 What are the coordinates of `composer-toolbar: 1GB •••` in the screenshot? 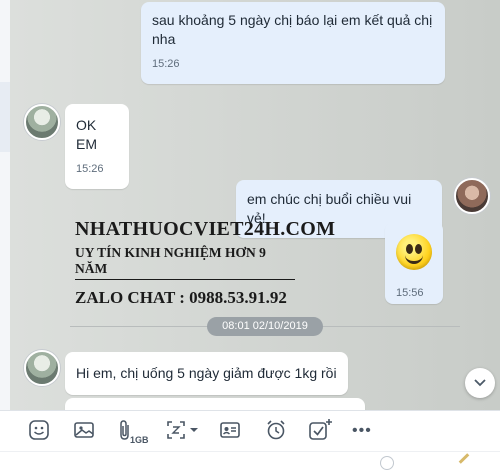 It's located at (250, 430).